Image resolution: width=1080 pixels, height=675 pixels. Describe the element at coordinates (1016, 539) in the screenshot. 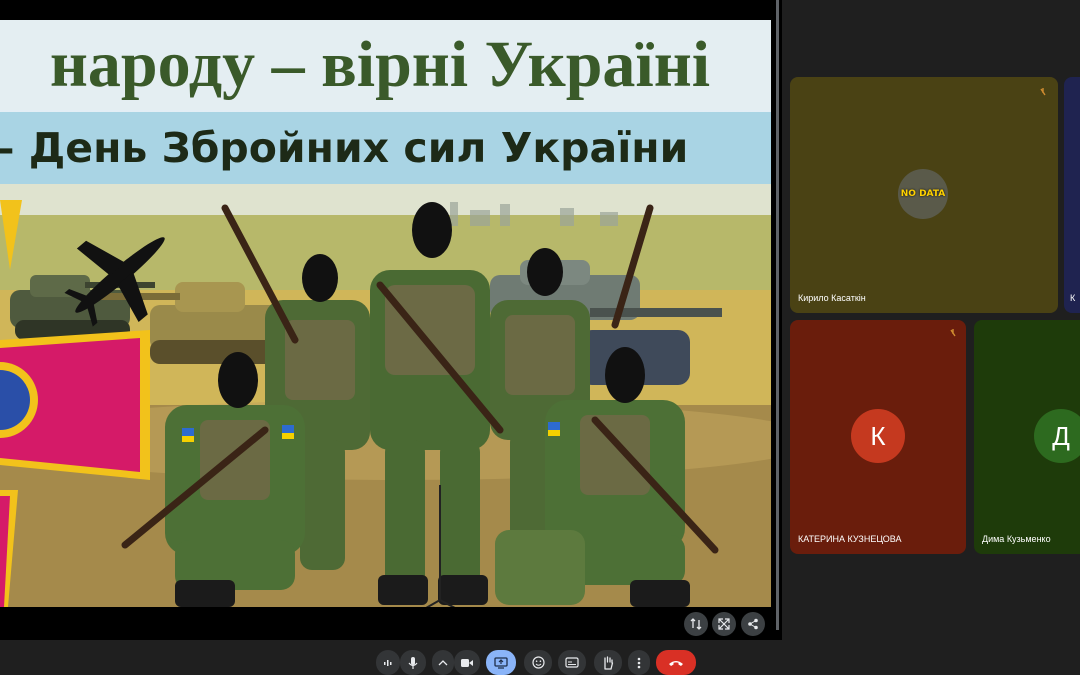

I see `participant-name: Дима Кузьменко` at that location.